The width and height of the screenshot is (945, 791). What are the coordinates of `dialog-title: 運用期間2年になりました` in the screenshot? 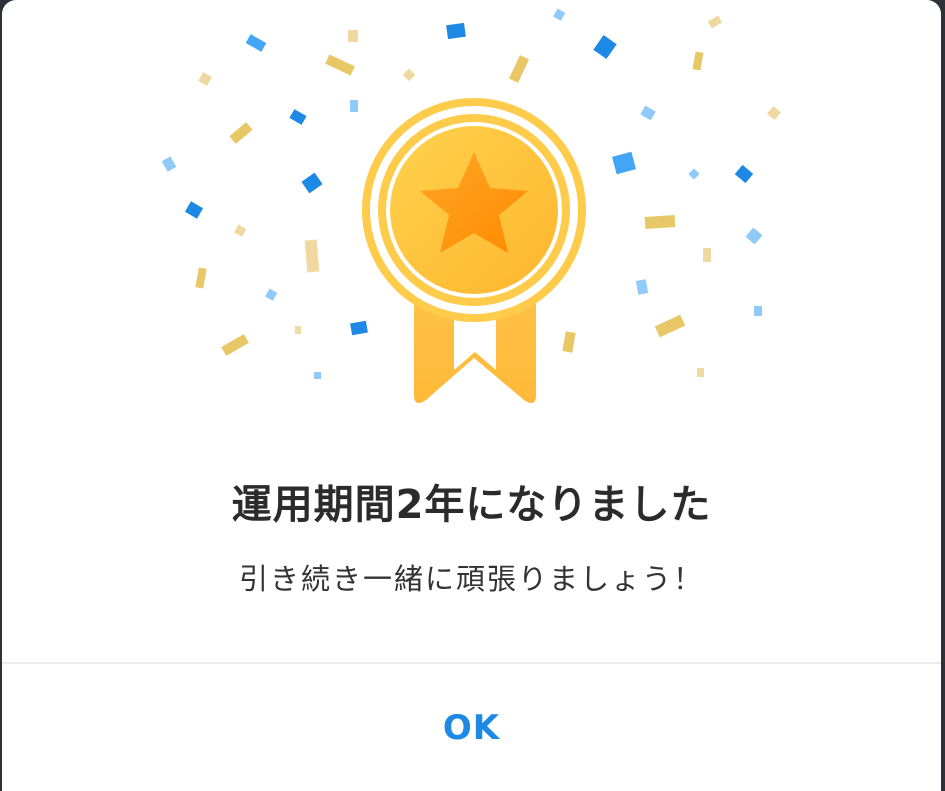 It's located at (471, 505).